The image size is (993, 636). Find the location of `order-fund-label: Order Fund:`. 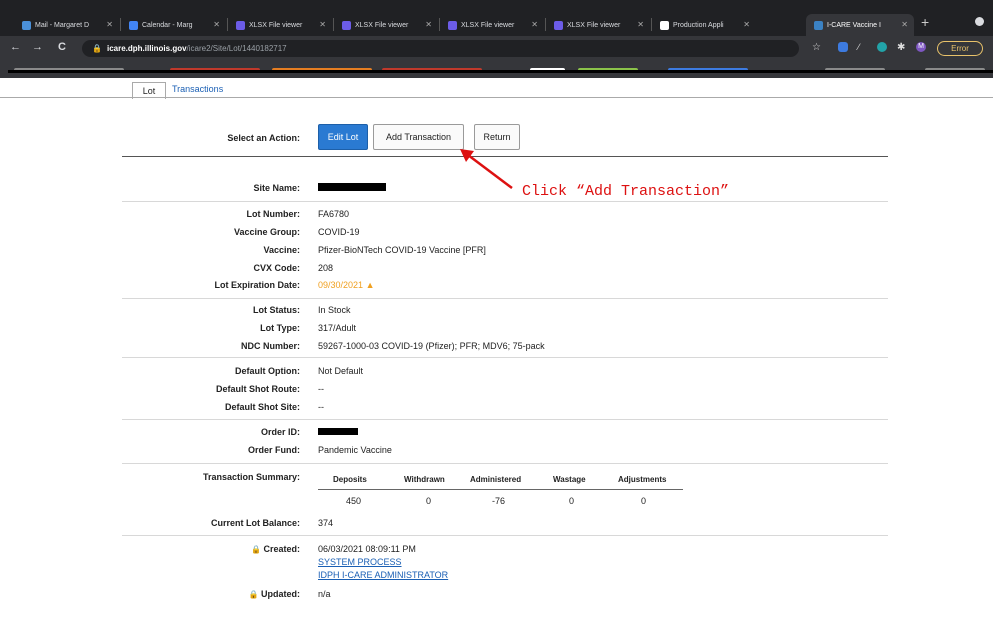

order-fund-label: Order Fund: is located at coordinates (274, 450).